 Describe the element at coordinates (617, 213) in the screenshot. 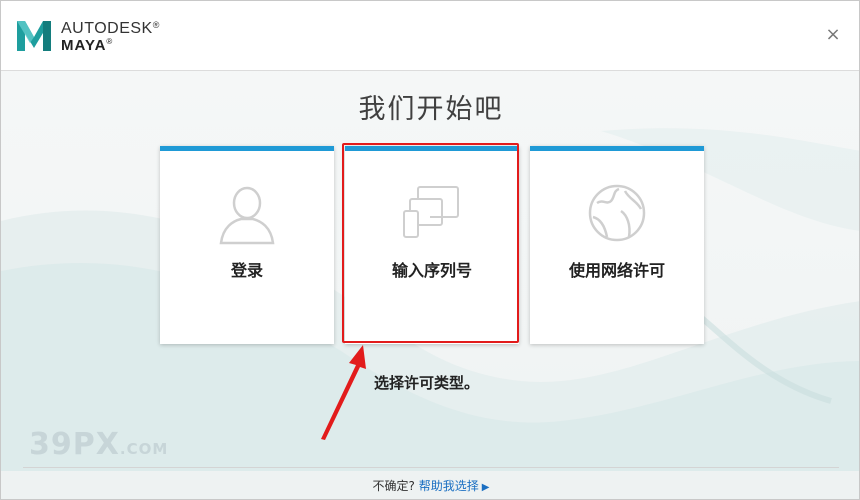

I see `globe-icon` at that location.